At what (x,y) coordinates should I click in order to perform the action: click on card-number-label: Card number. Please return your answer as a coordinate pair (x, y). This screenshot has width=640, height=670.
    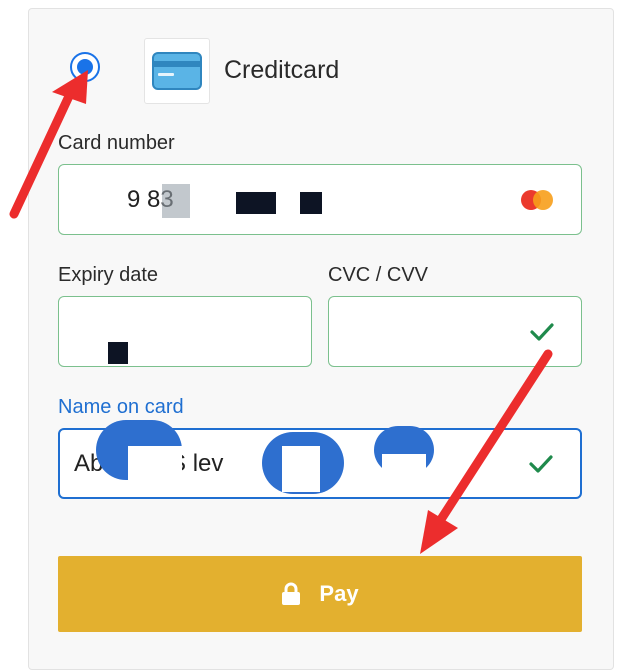
    Looking at the image, I should click on (116, 143).